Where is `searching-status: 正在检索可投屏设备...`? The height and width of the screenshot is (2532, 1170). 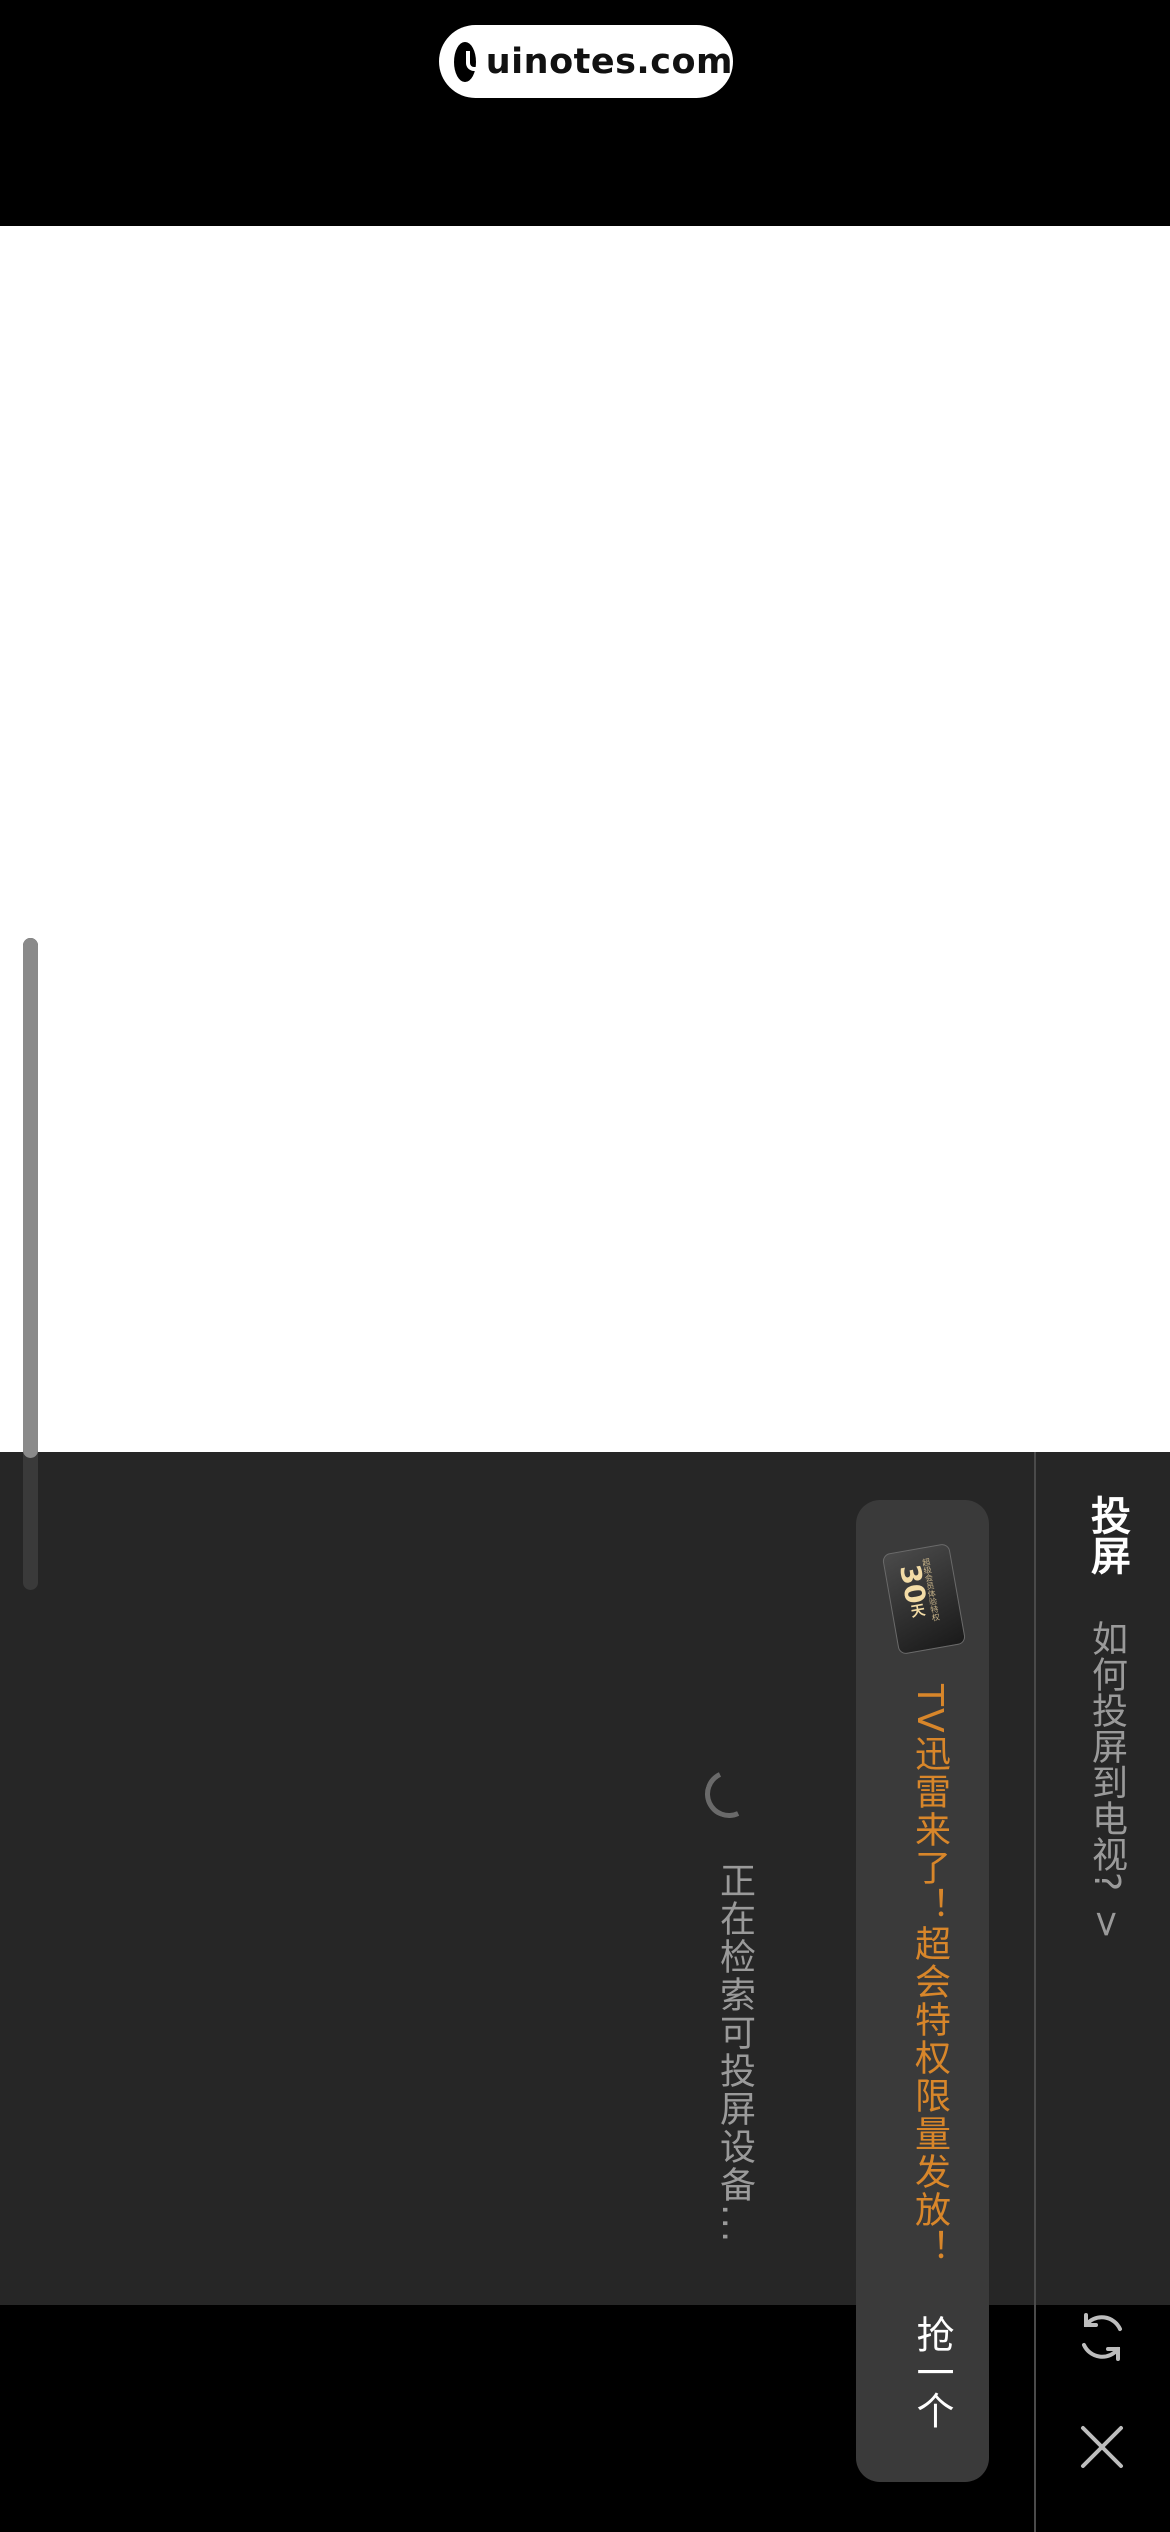
searching-status: 正在检索可投屏设备... is located at coordinates (734, 2053).